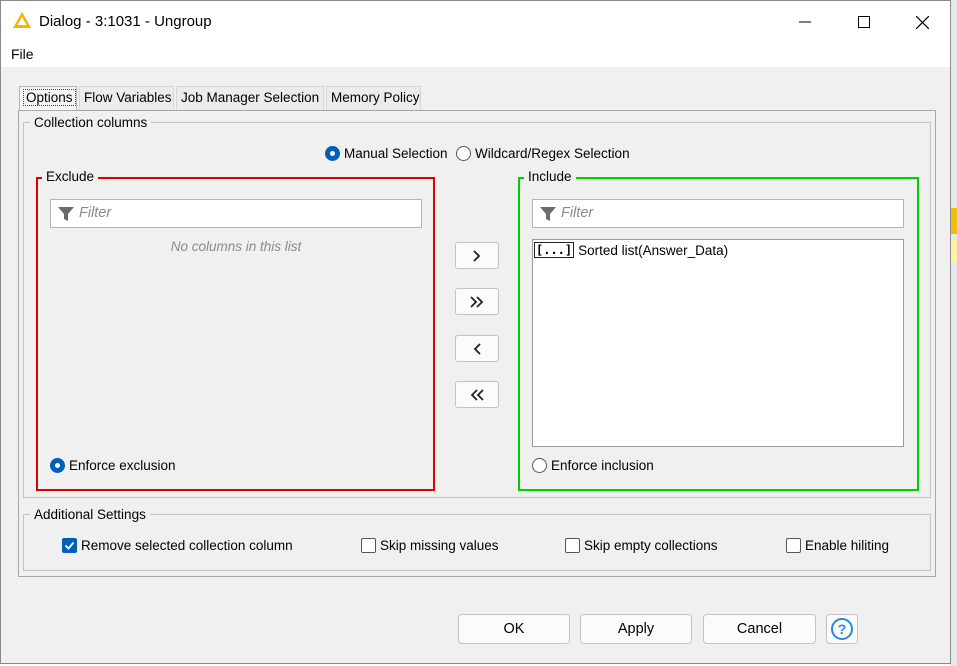  I want to click on skip-missing-values-checkbox: Skip missing values, so click(430, 545).